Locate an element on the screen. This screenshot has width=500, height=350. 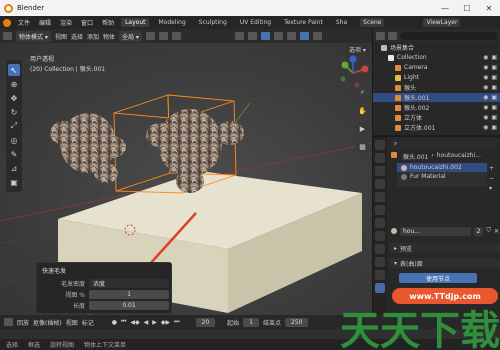
outliner-item: Collection ◉ ▣ is located at coordinates (436, 57).